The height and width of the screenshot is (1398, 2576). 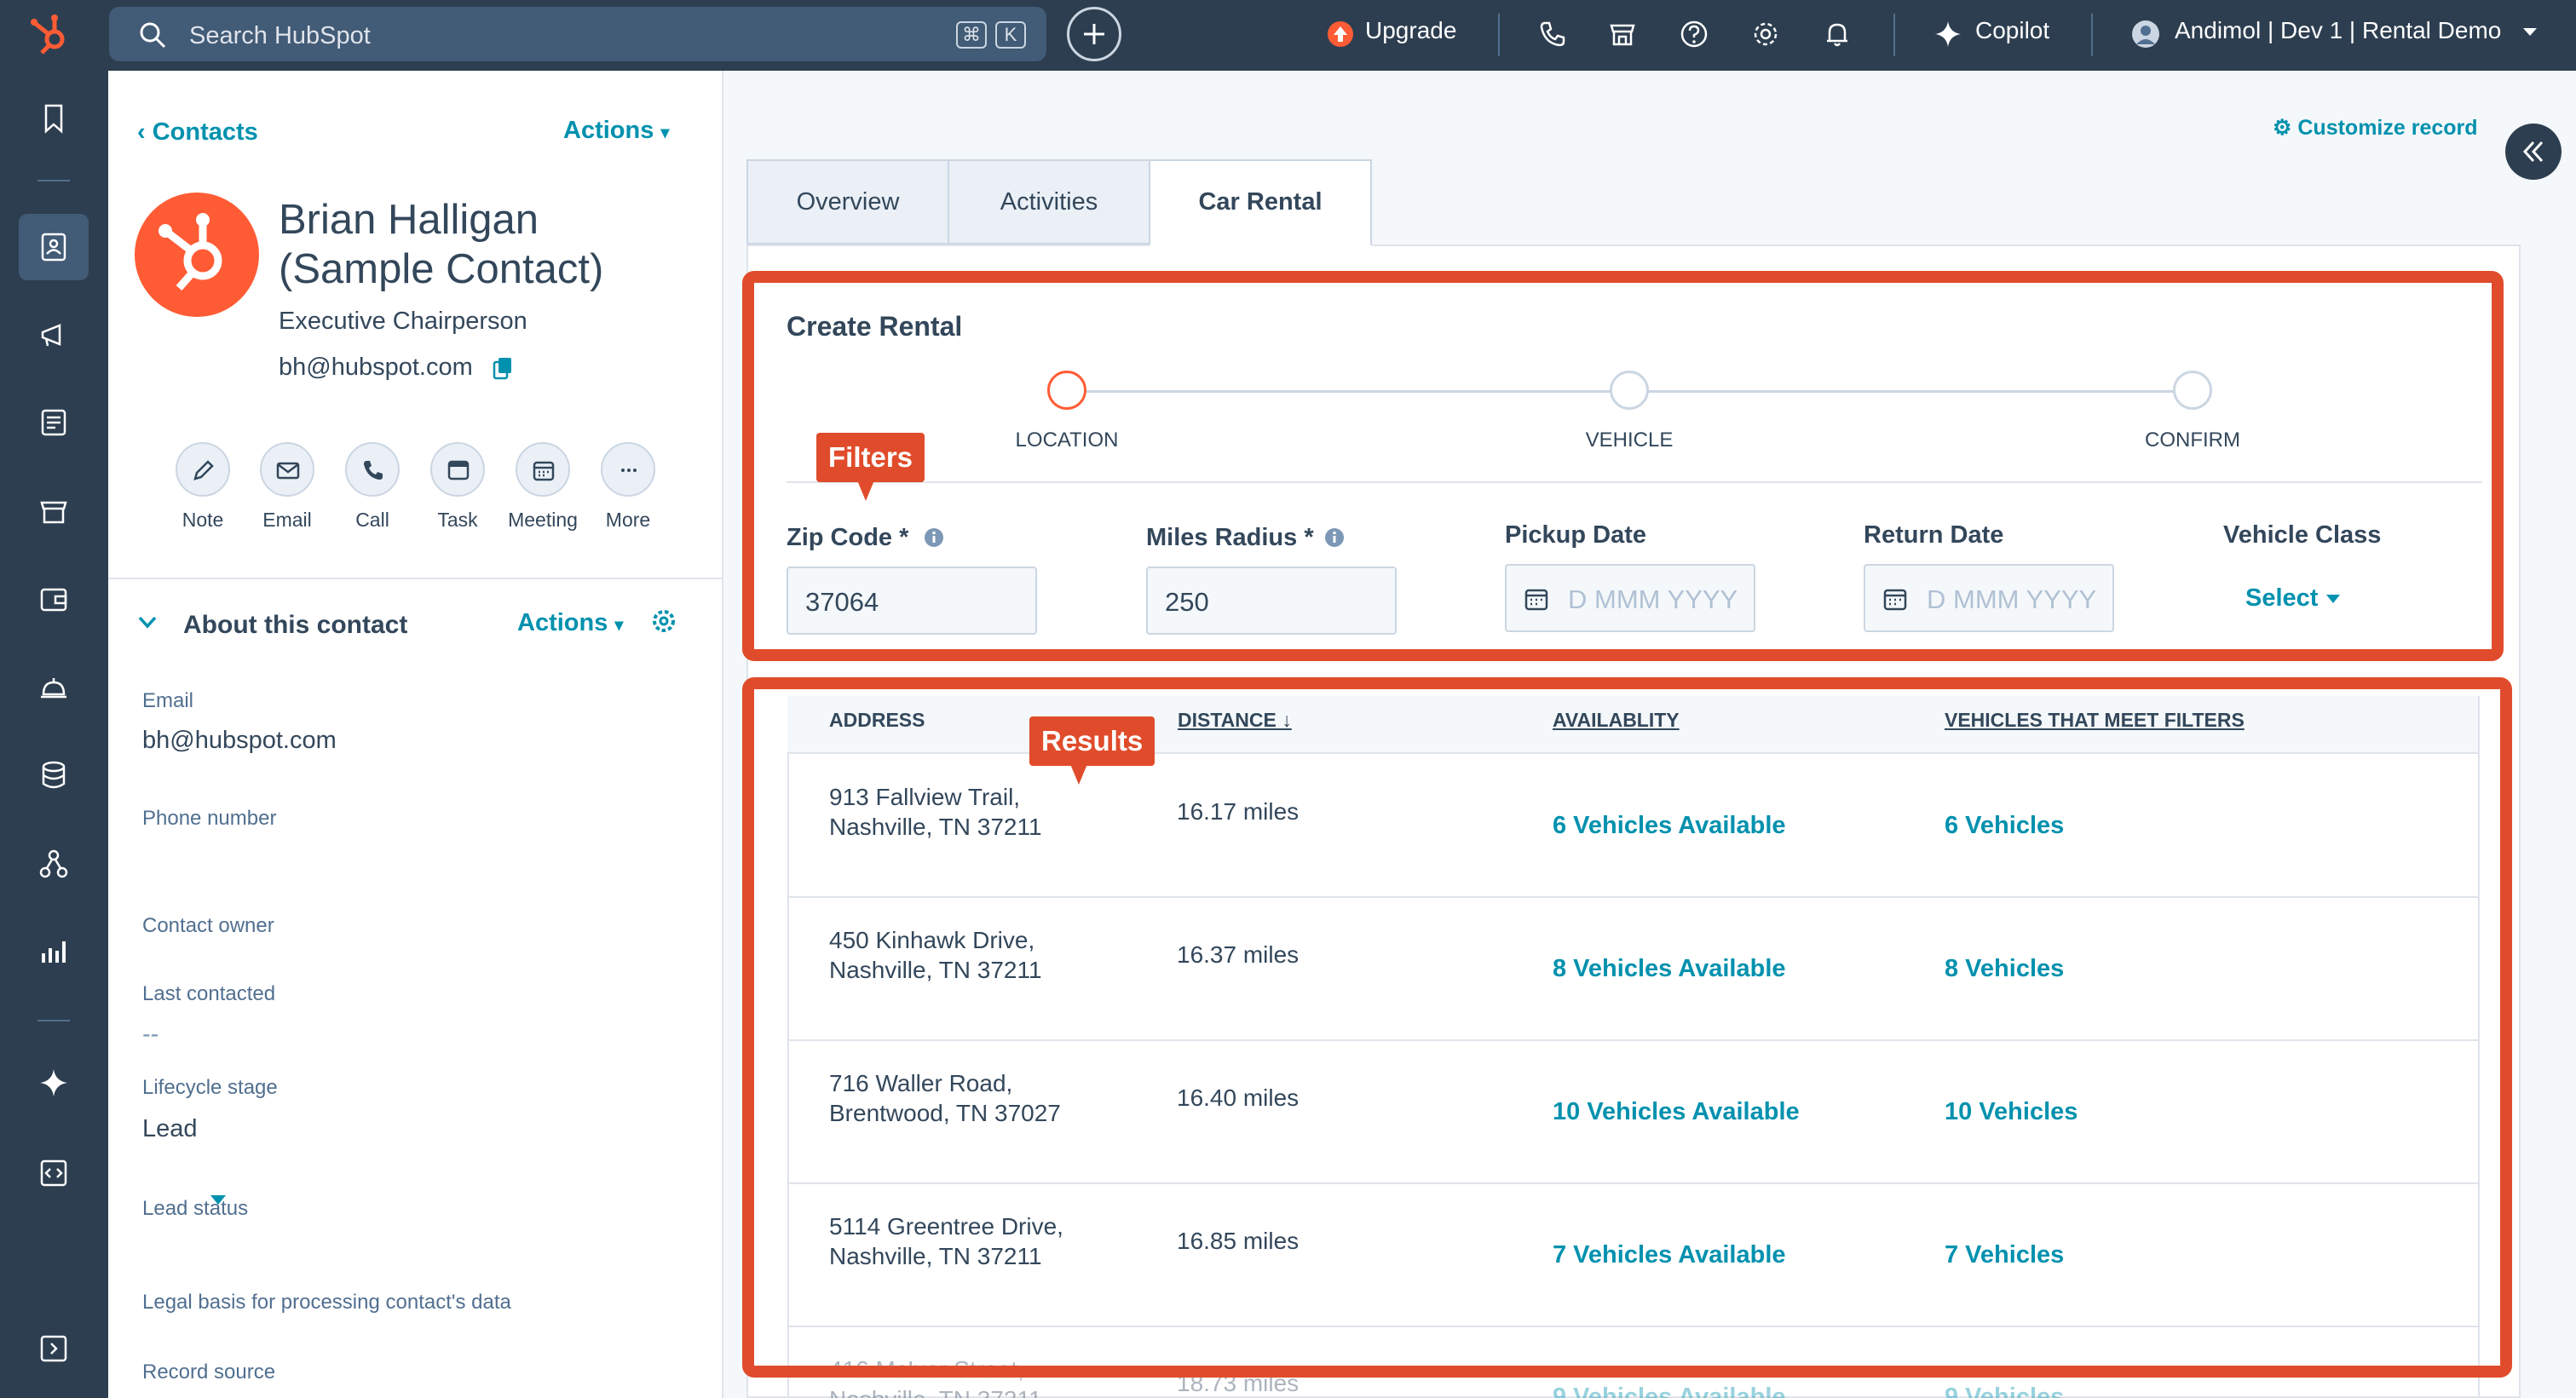 What do you see at coordinates (2004, 1391) in the screenshot?
I see `vehicles-link: 9 Vehicles` at bounding box center [2004, 1391].